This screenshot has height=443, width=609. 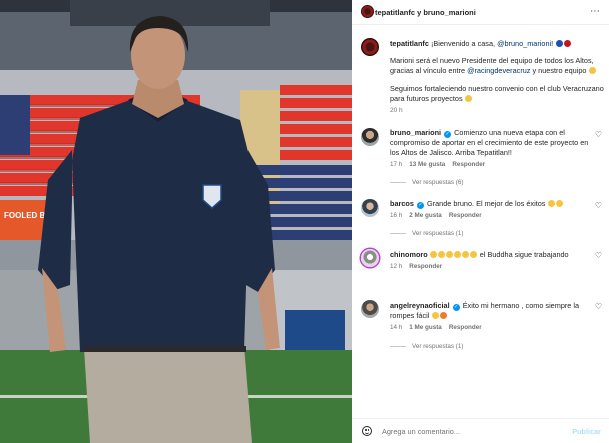 I want to click on comment-time: 16 h, so click(x=396, y=215).